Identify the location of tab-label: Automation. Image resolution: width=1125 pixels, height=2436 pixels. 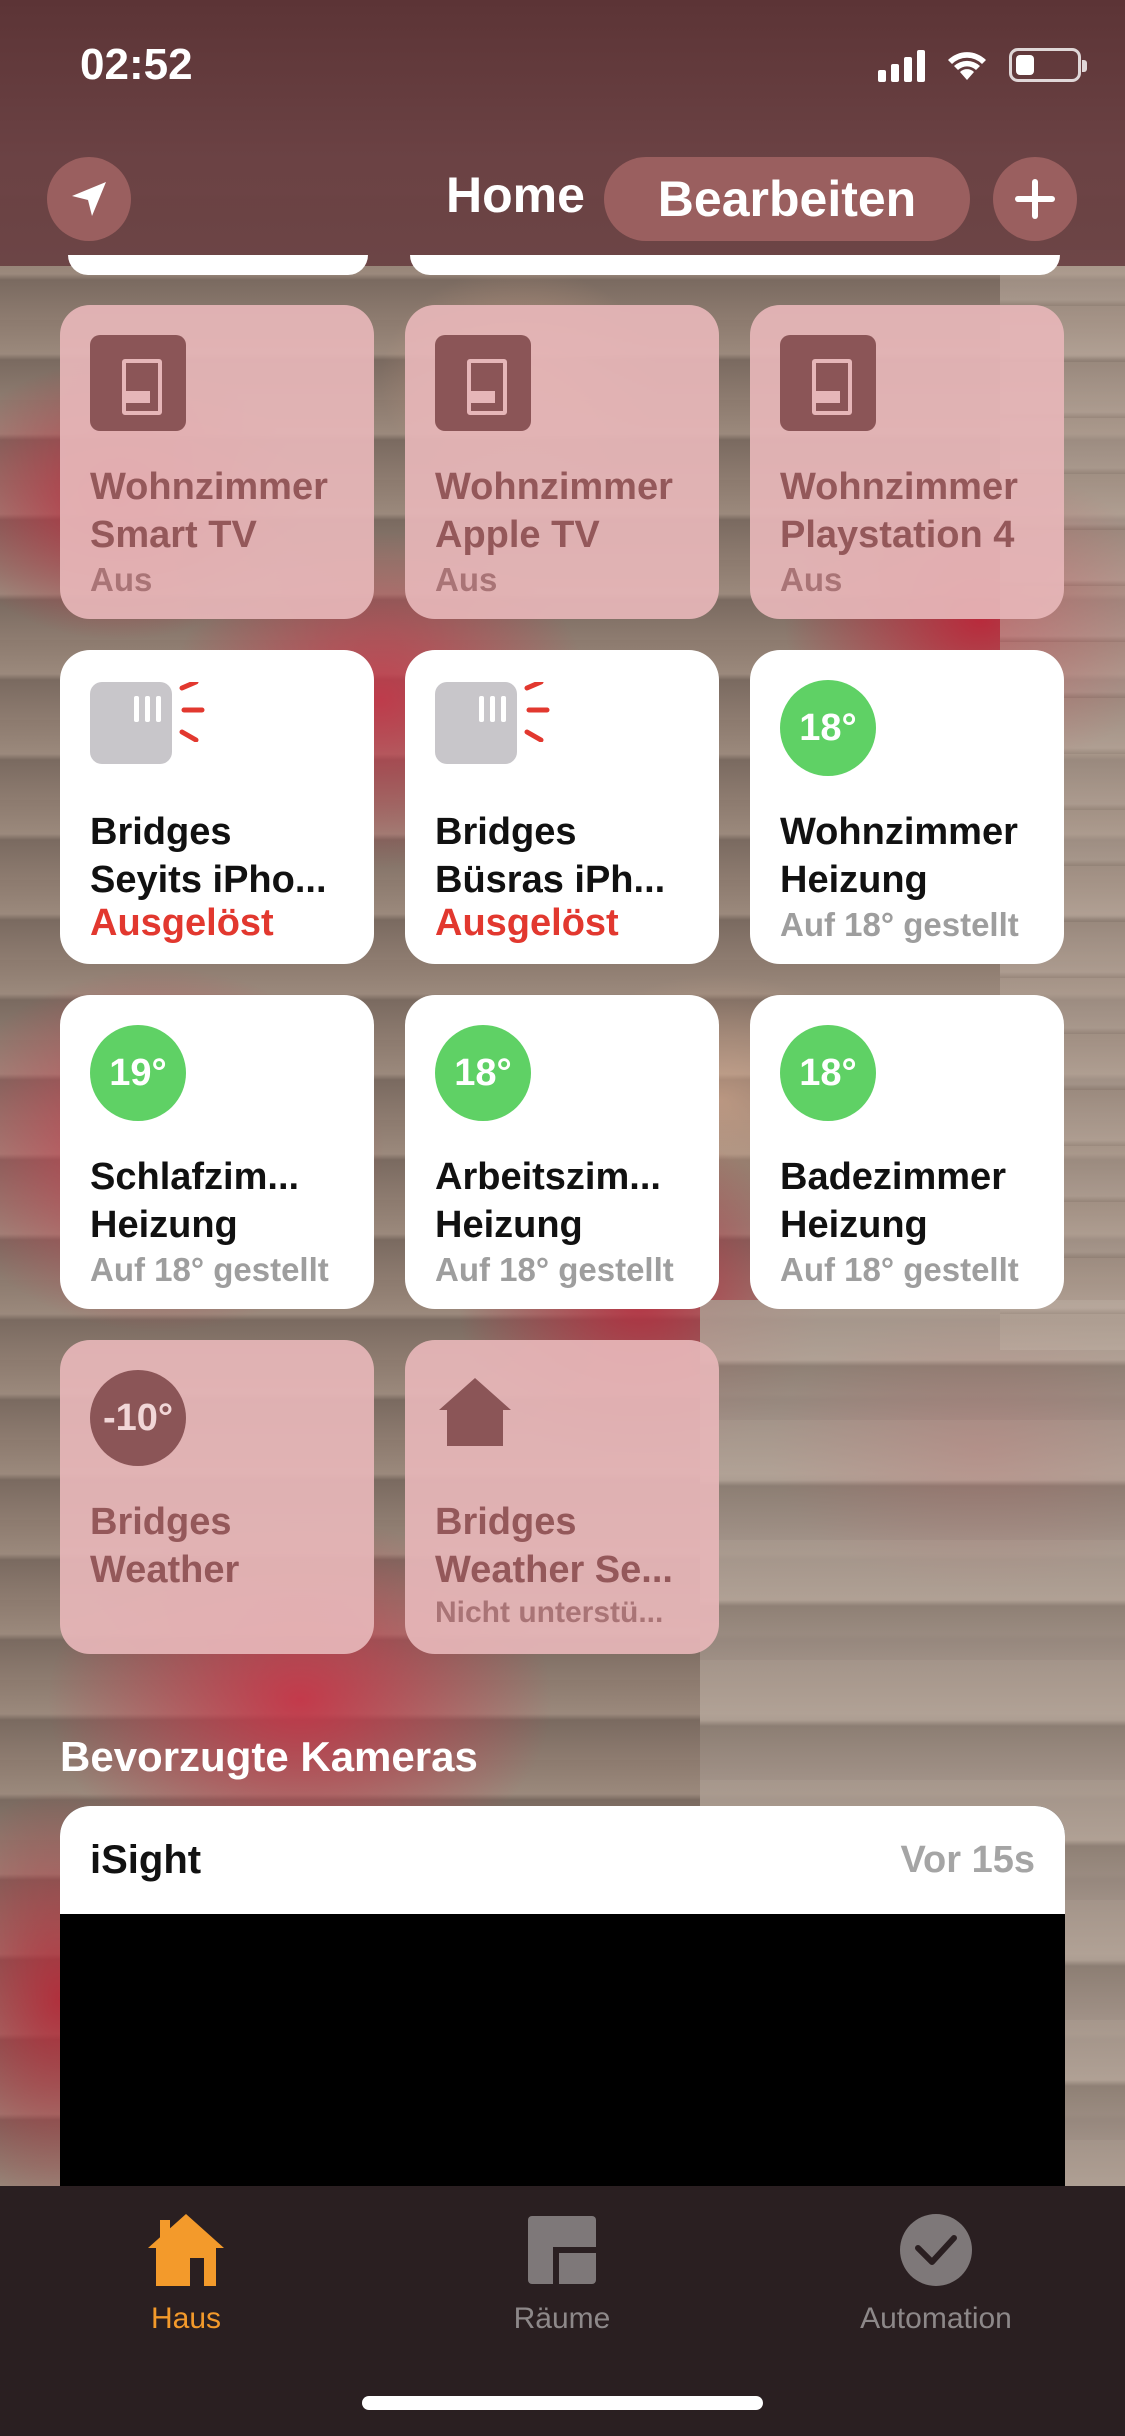
(936, 2318).